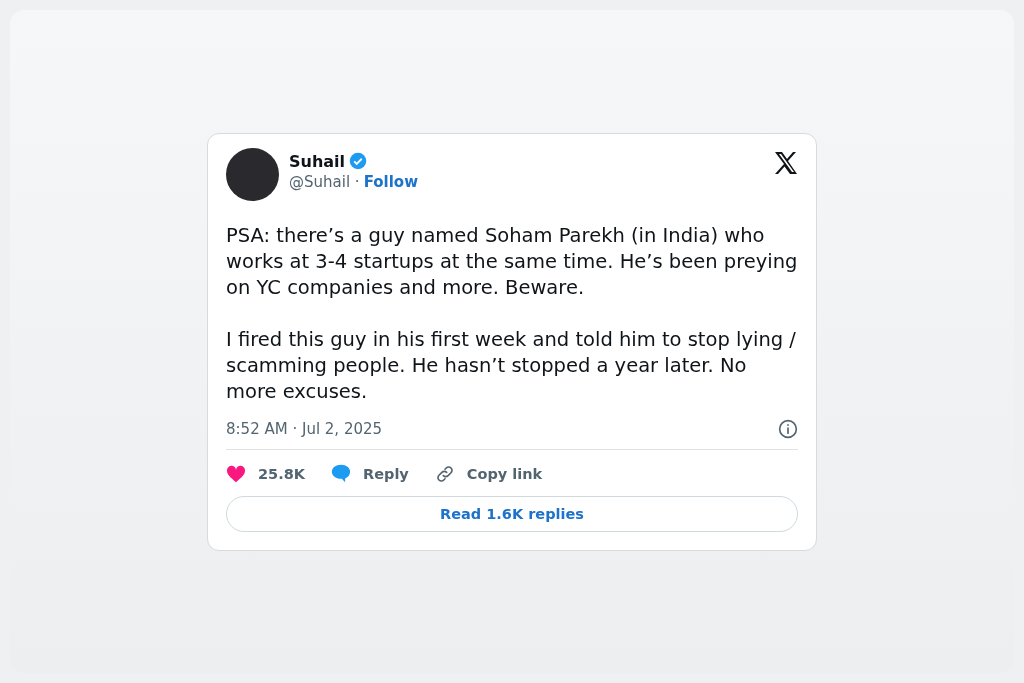 This screenshot has height=683, width=1024. What do you see at coordinates (341, 473) in the screenshot?
I see `speech-bubble-icon` at bounding box center [341, 473].